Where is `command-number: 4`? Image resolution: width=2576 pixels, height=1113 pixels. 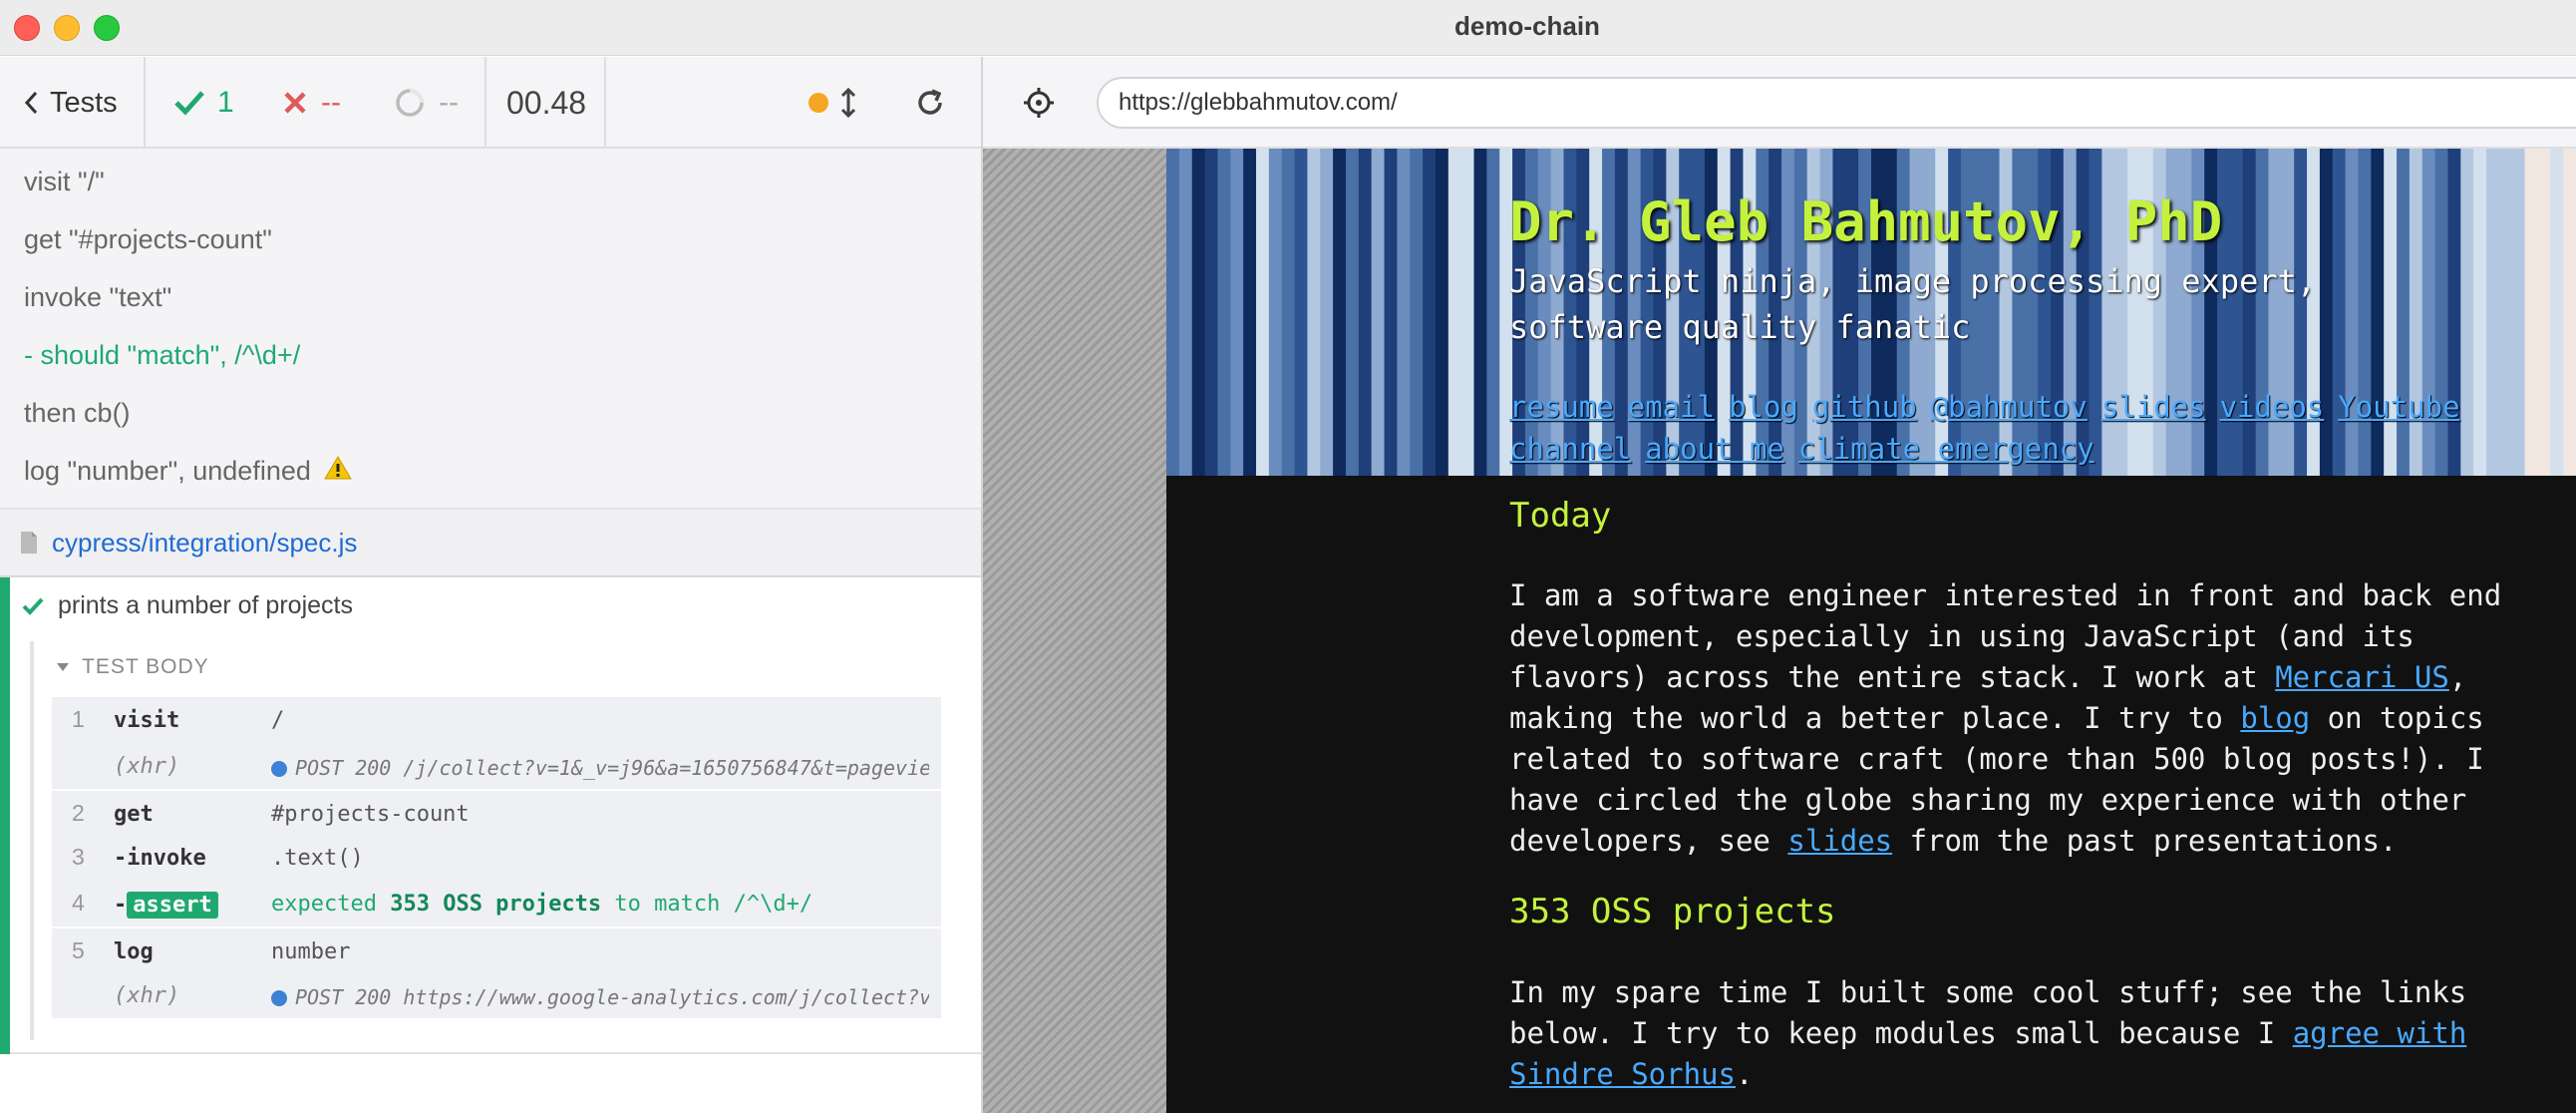 command-number: 4 is located at coordinates (78, 903).